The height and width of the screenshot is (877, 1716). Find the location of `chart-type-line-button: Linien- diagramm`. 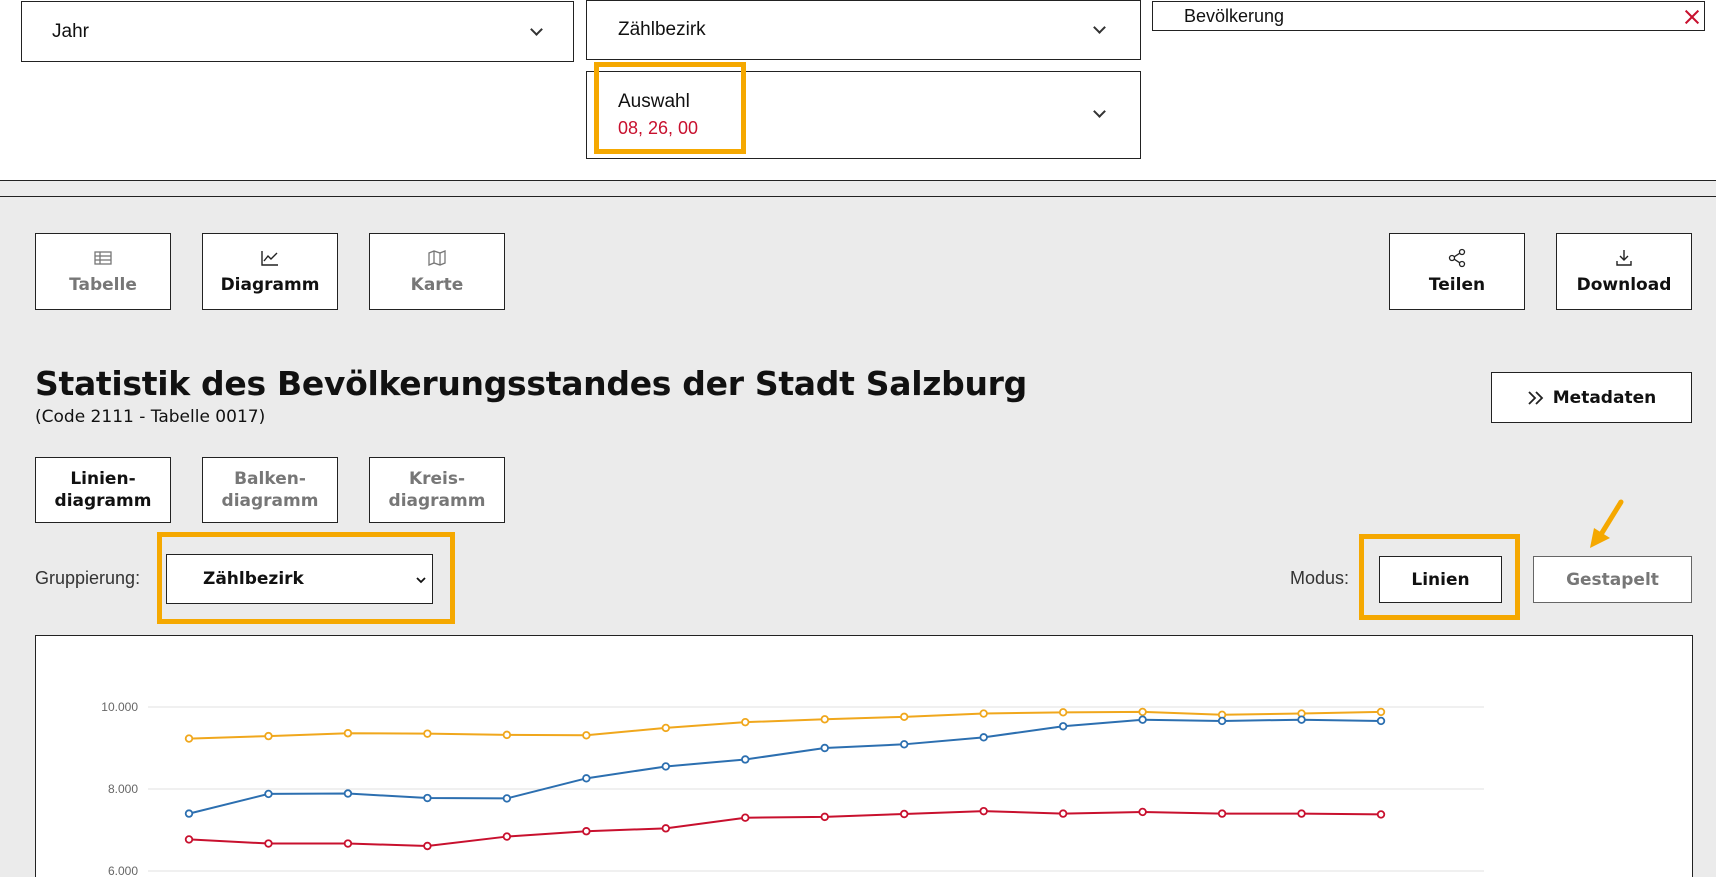

chart-type-line-button: Linien- diagramm is located at coordinates (103, 490).